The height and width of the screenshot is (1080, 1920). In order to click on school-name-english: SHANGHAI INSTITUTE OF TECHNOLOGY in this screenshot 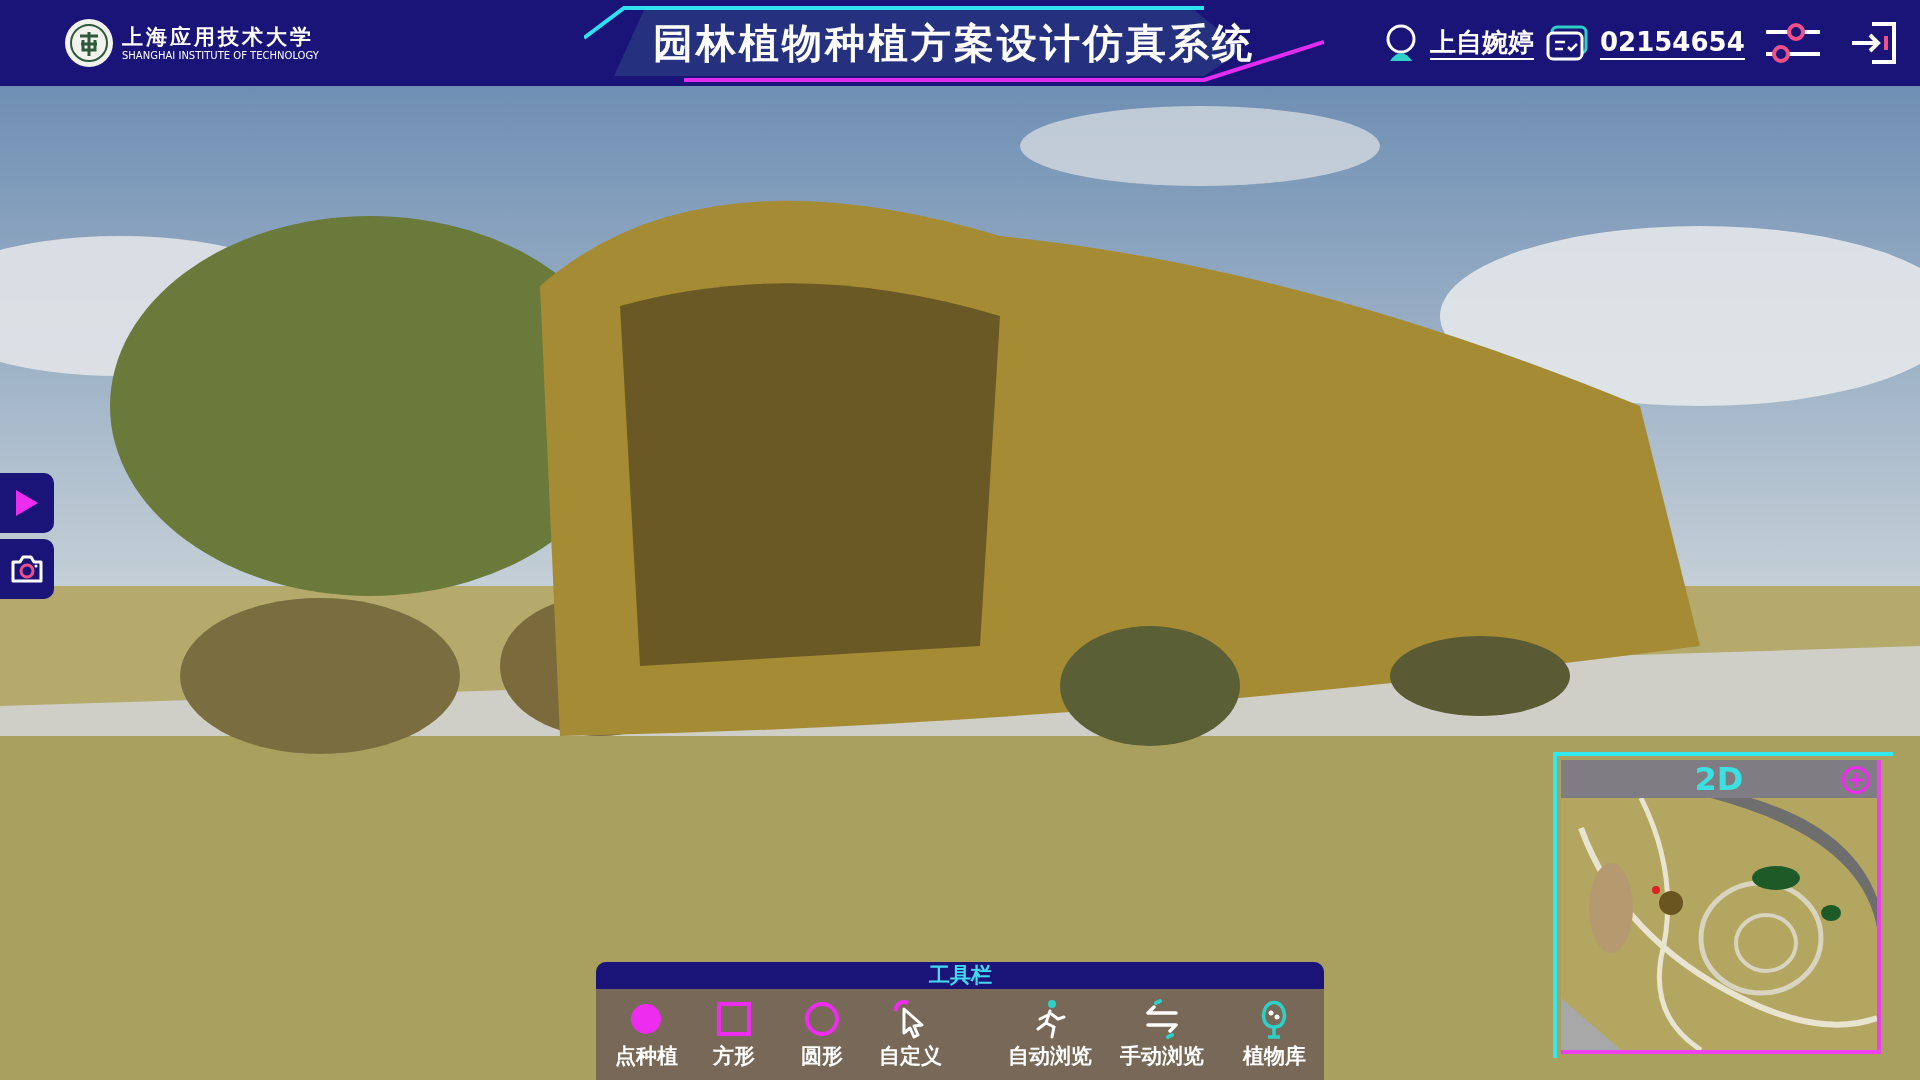, I will do `click(220, 56)`.